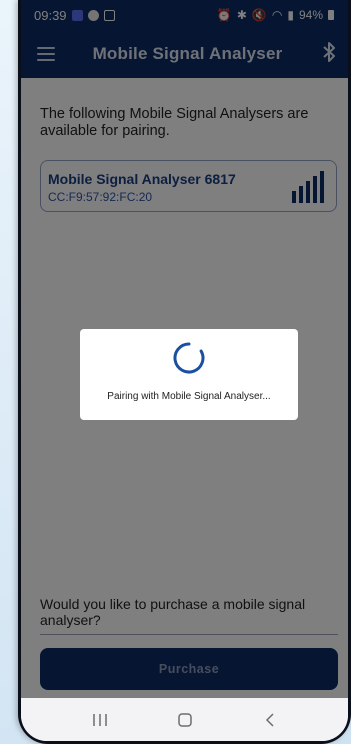  What do you see at coordinates (100, 720) in the screenshot?
I see `recent-apps-icon` at bounding box center [100, 720].